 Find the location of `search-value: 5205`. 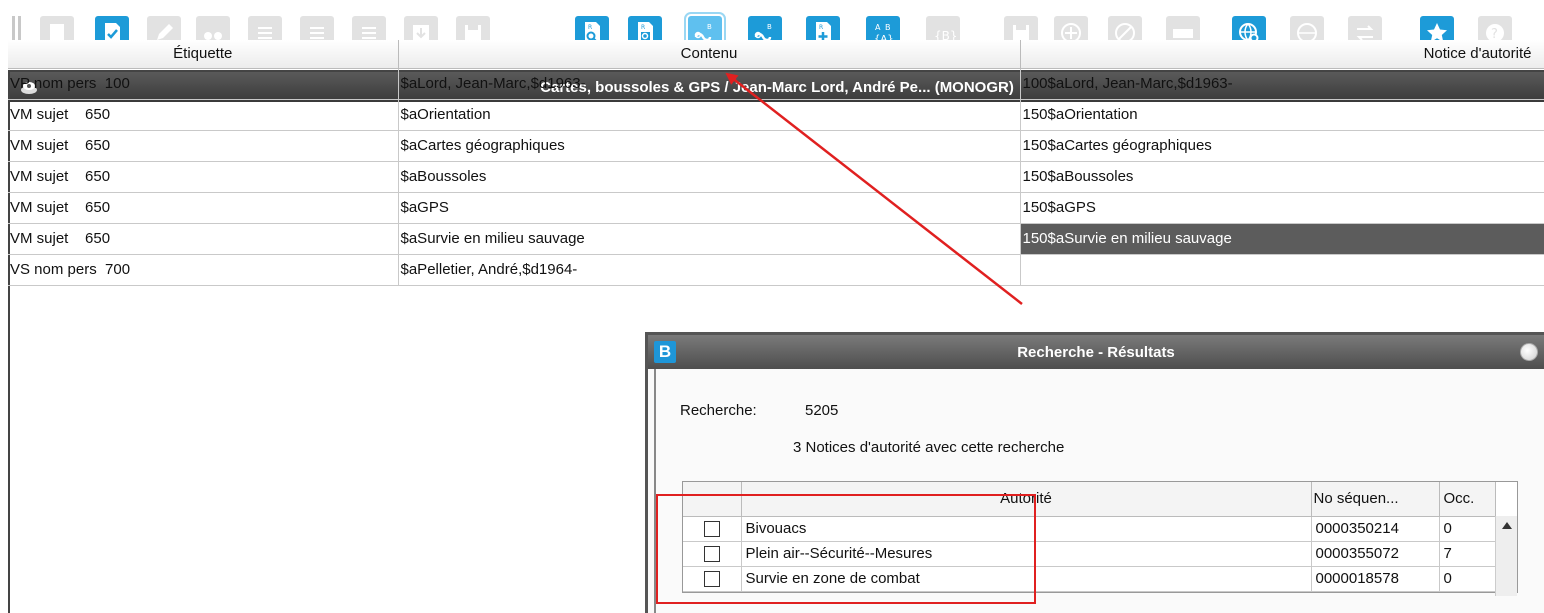

search-value: 5205 is located at coordinates (822, 410).